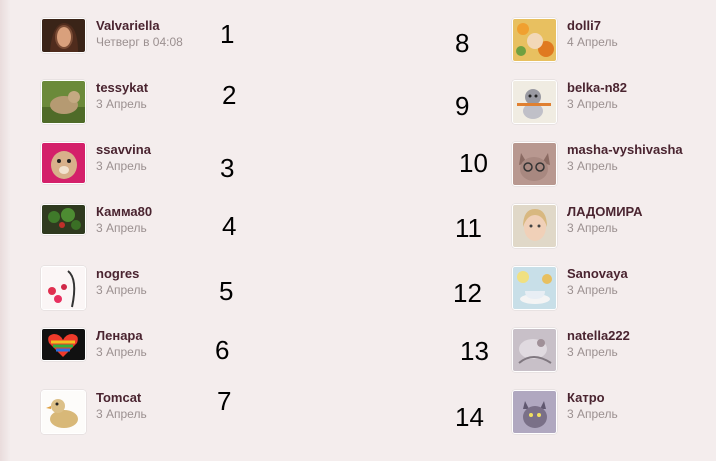  What do you see at coordinates (226, 291) in the screenshot?
I see `rank-number: 5` at bounding box center [226, 291].